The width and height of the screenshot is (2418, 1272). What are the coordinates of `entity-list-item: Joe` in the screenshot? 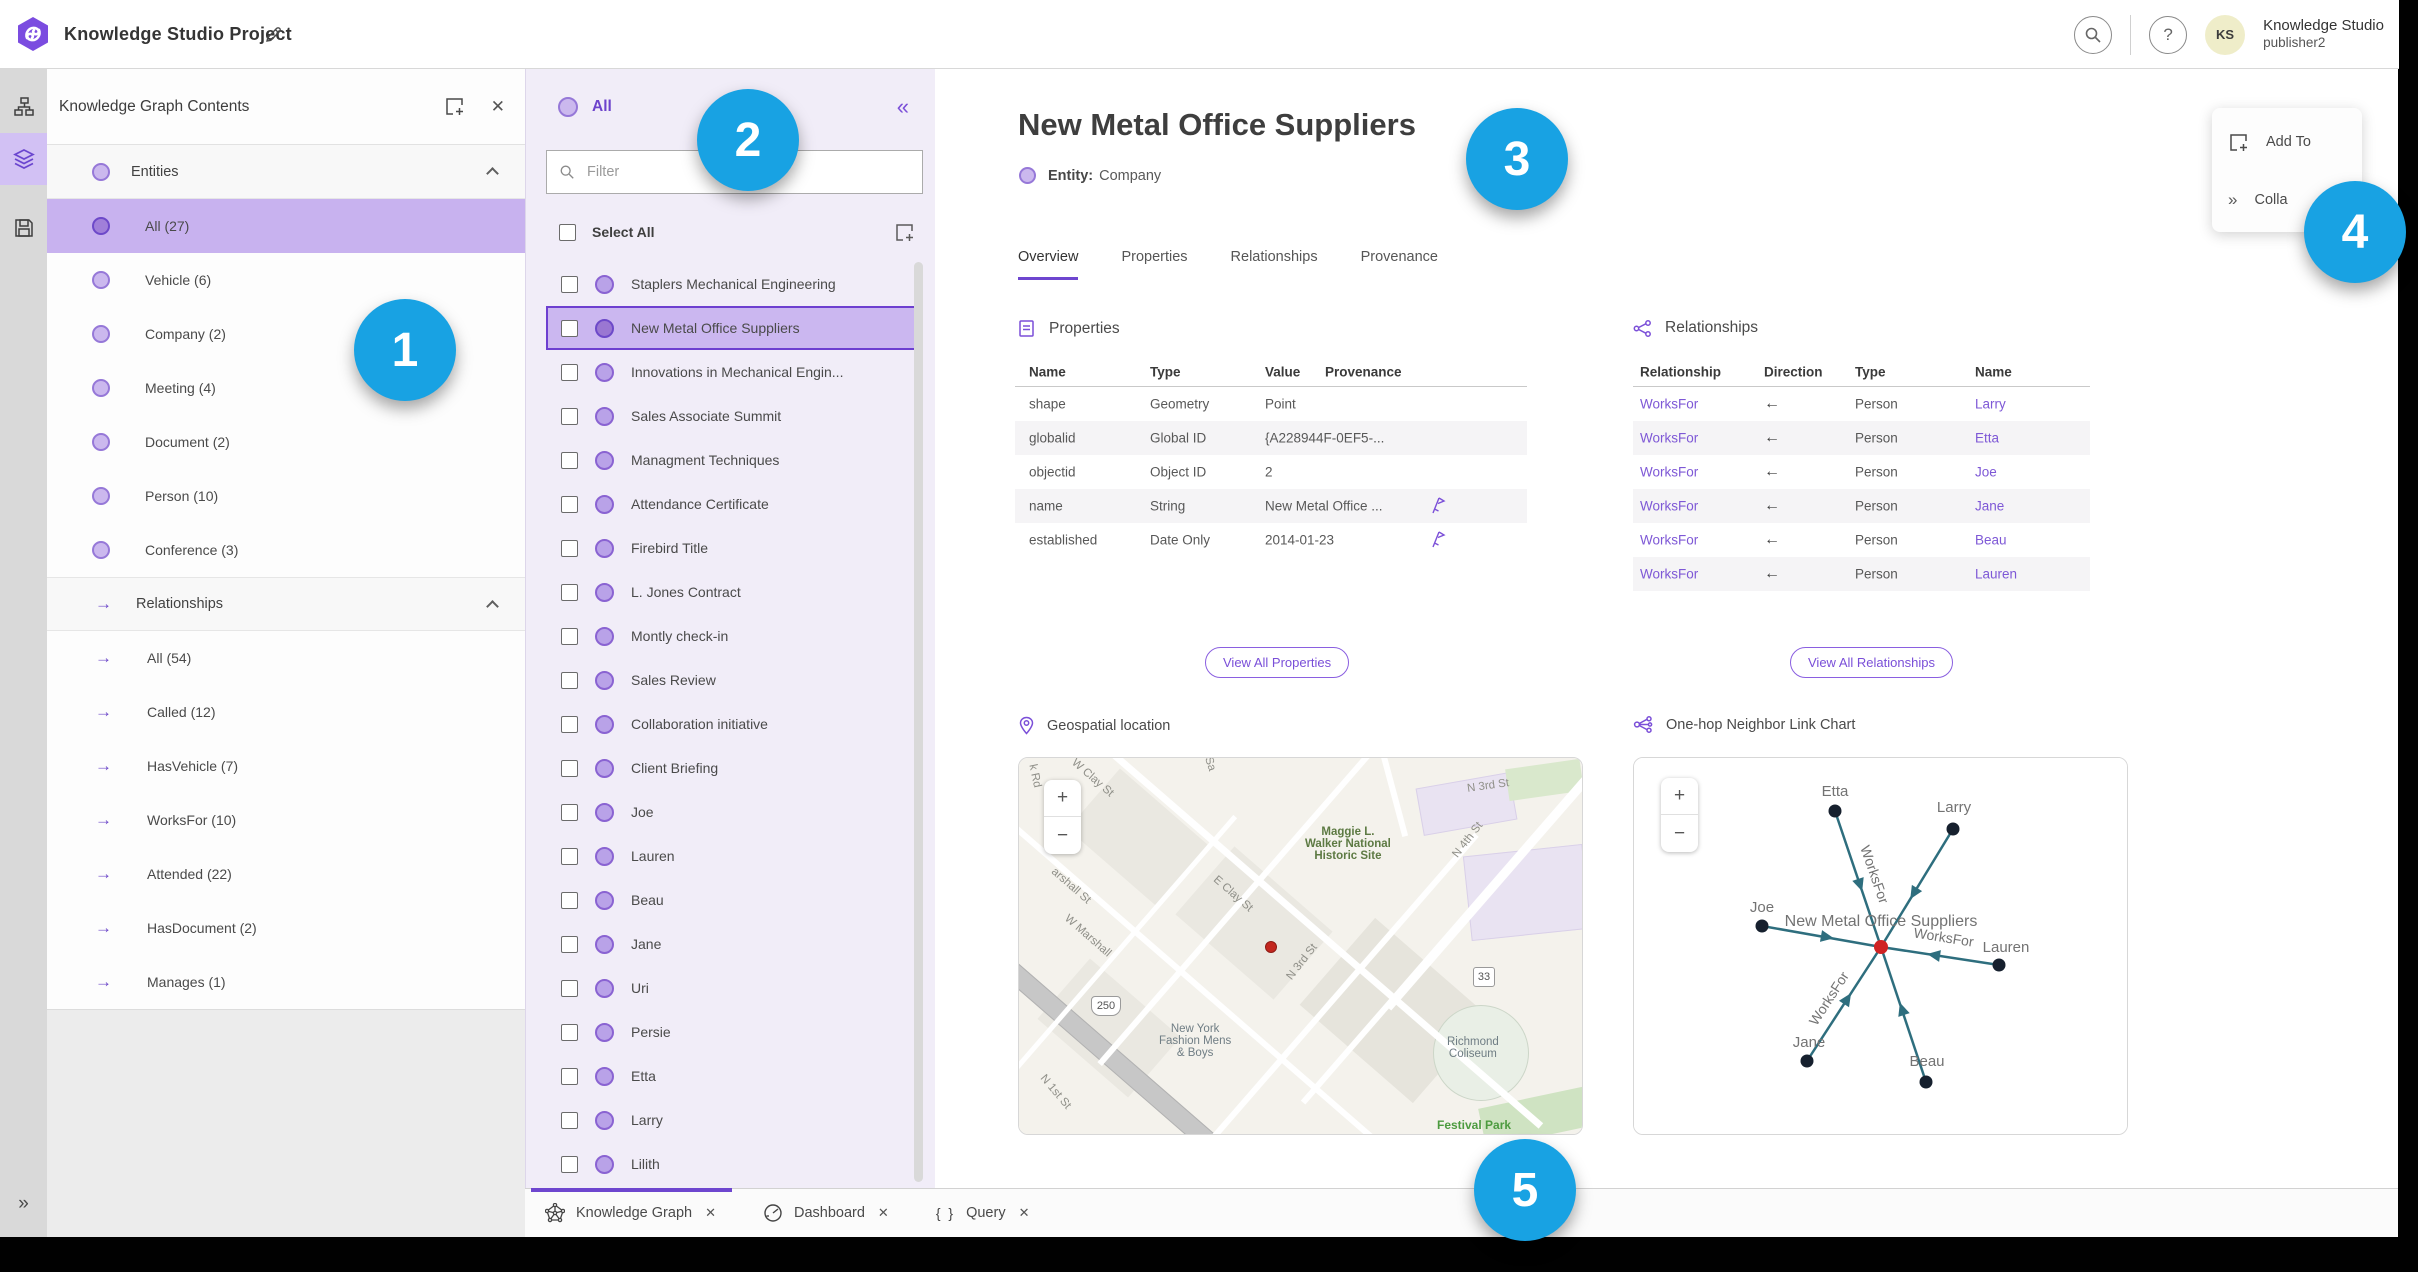 It's located at (734, 812).